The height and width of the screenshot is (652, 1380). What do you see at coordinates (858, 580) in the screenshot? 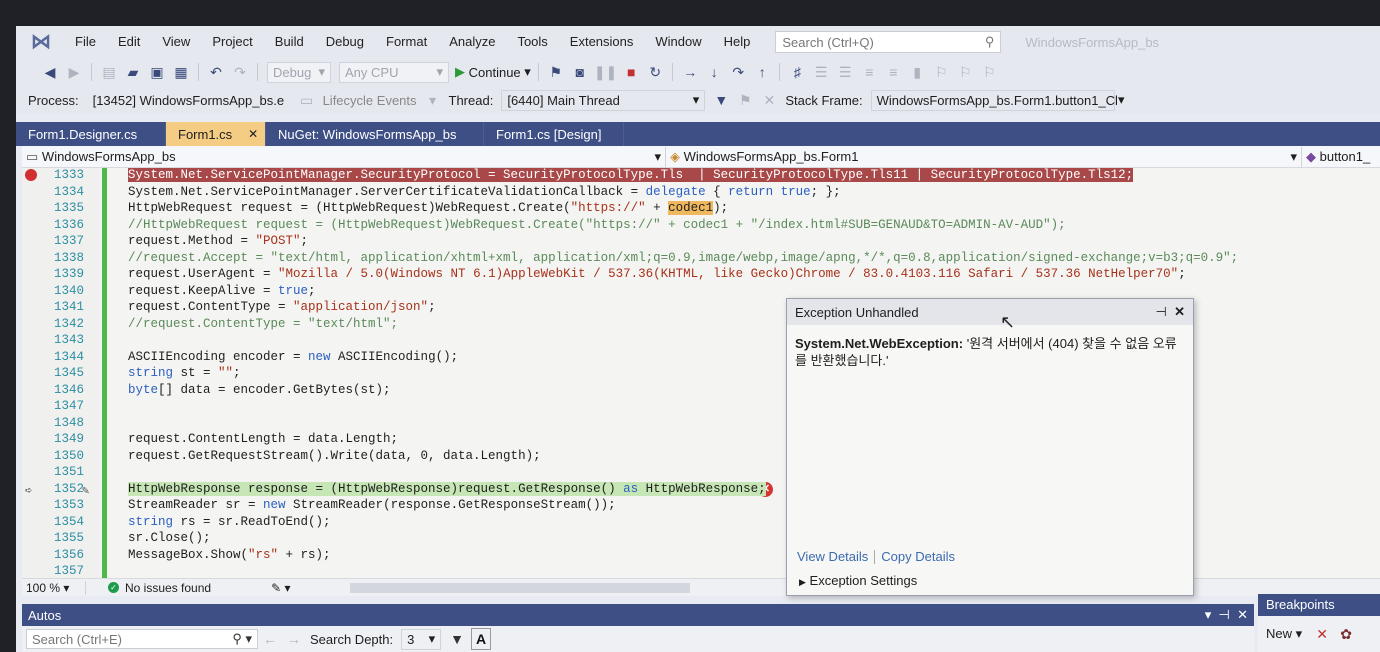
I see `exception-settings-toggle: ▶ Exception Settings` at bounding box center [858, 580].